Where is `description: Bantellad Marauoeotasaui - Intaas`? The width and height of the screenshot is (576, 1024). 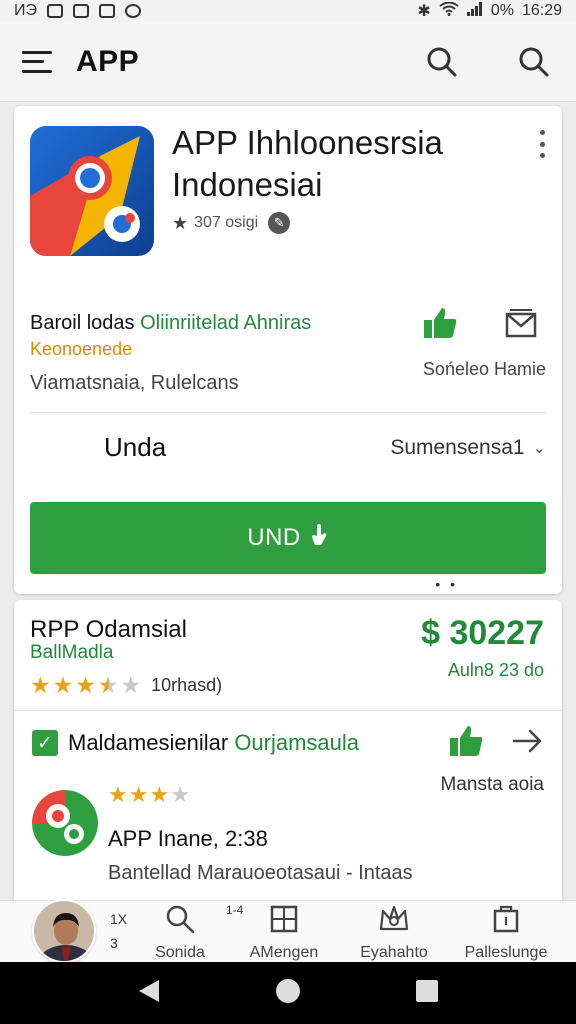 description: Bantellad Marauoeotasaui - Intaas is located at coordinates (260, 873).